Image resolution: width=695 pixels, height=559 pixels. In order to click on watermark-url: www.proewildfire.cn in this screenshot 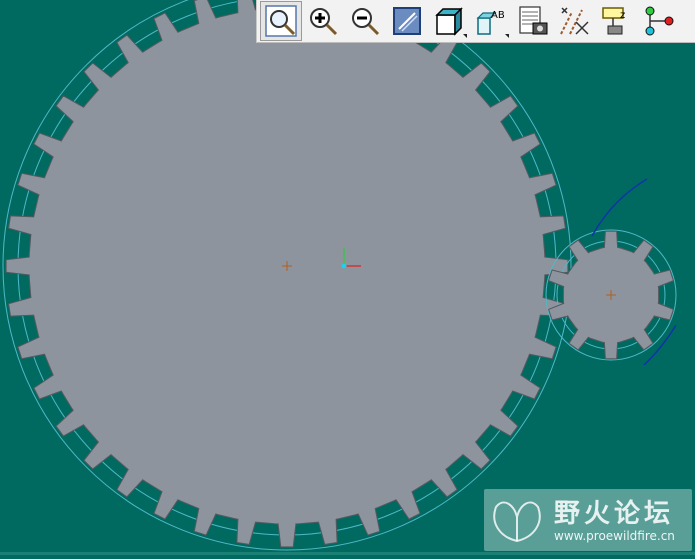, I will do `click(614, 536)`.